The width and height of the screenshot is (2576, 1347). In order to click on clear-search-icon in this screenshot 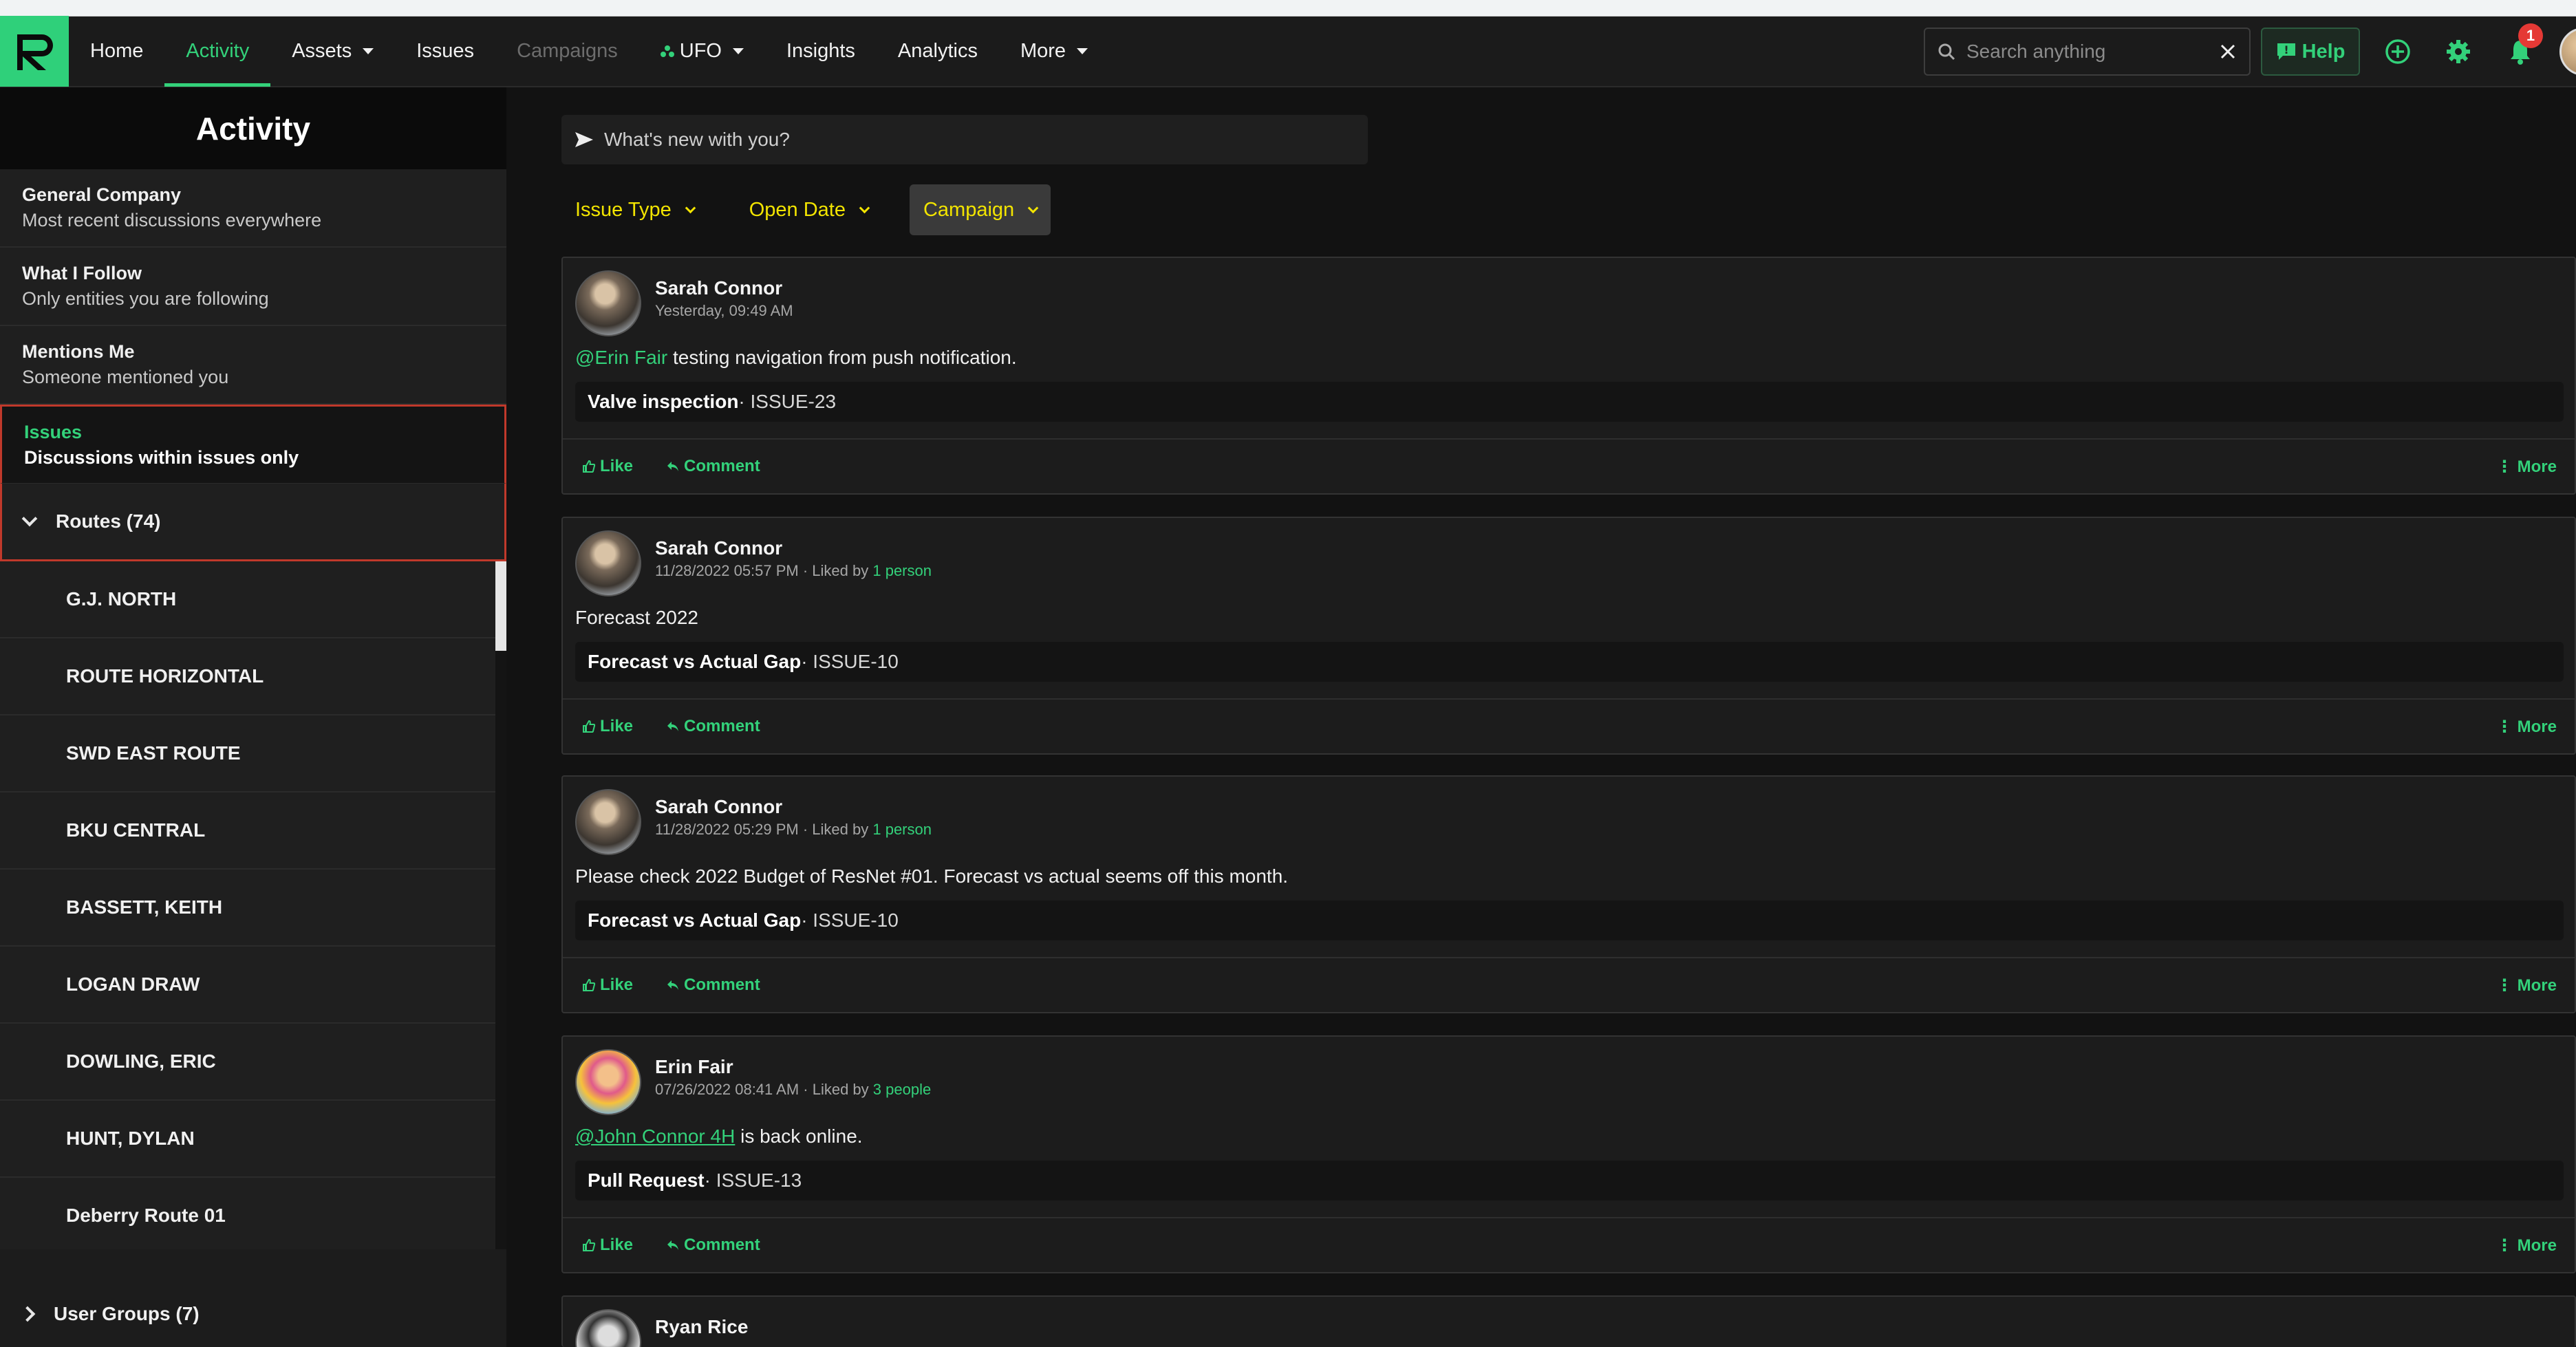, I will do `click(2228, 52)`.